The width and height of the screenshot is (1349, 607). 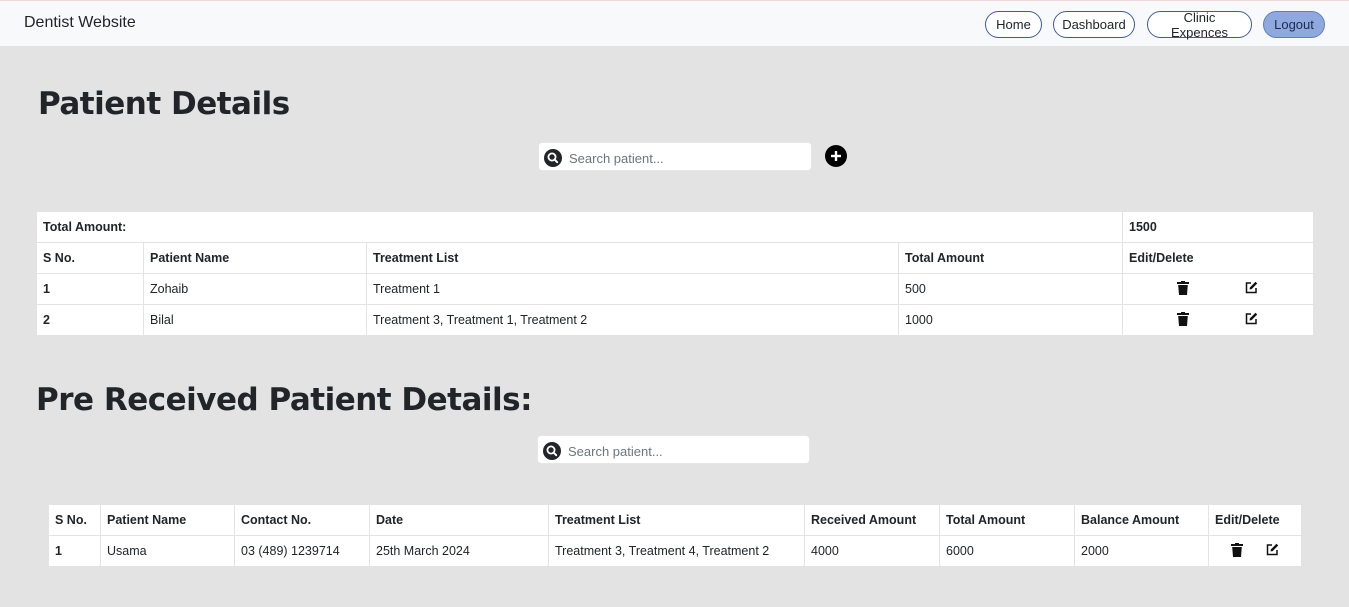 I want to click on col-date: Date, so click(x=459, y=520).